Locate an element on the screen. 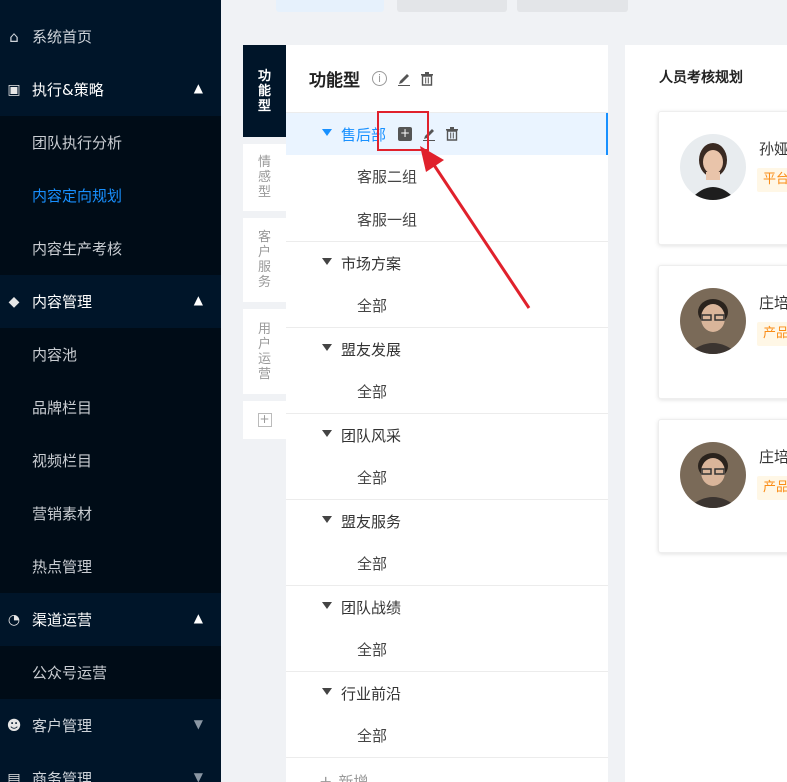  tab-emotional: 情感型 is located at coordinates (264, 177).